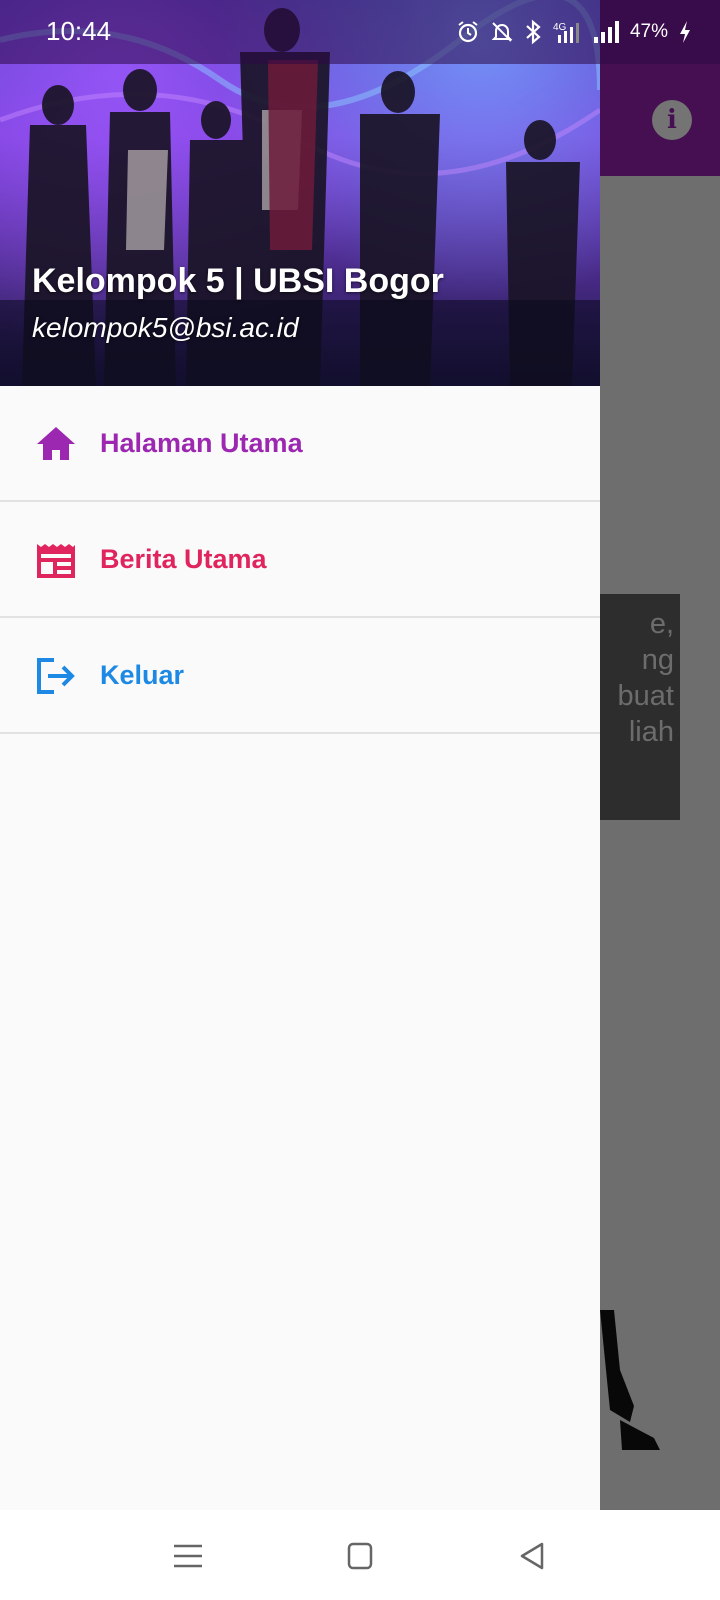 The height and width of the screenshot is (1600, 720). Describe the element at coordinates (468, 32) in the screenshot. I see `alarm-icon` at that location.